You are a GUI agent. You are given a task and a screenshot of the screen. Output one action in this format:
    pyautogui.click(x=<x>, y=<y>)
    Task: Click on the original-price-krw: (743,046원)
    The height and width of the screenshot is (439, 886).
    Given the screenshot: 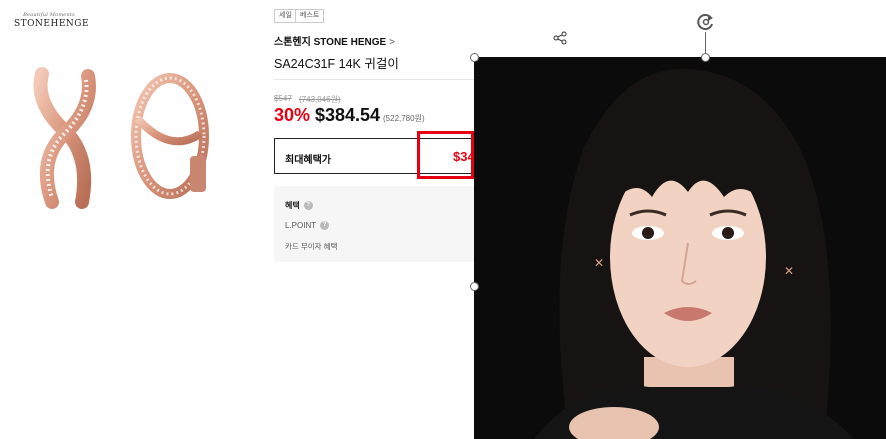 What is the action you would take?
    pyautogui.click(x=320, y=99)
    